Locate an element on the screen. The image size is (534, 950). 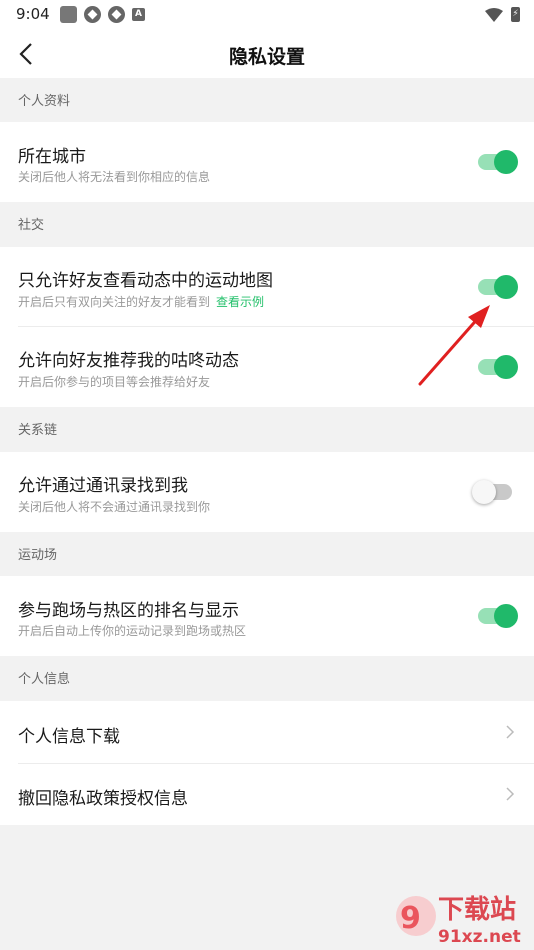
page-title: 隐私设置 is located at coordinates (266, 57).